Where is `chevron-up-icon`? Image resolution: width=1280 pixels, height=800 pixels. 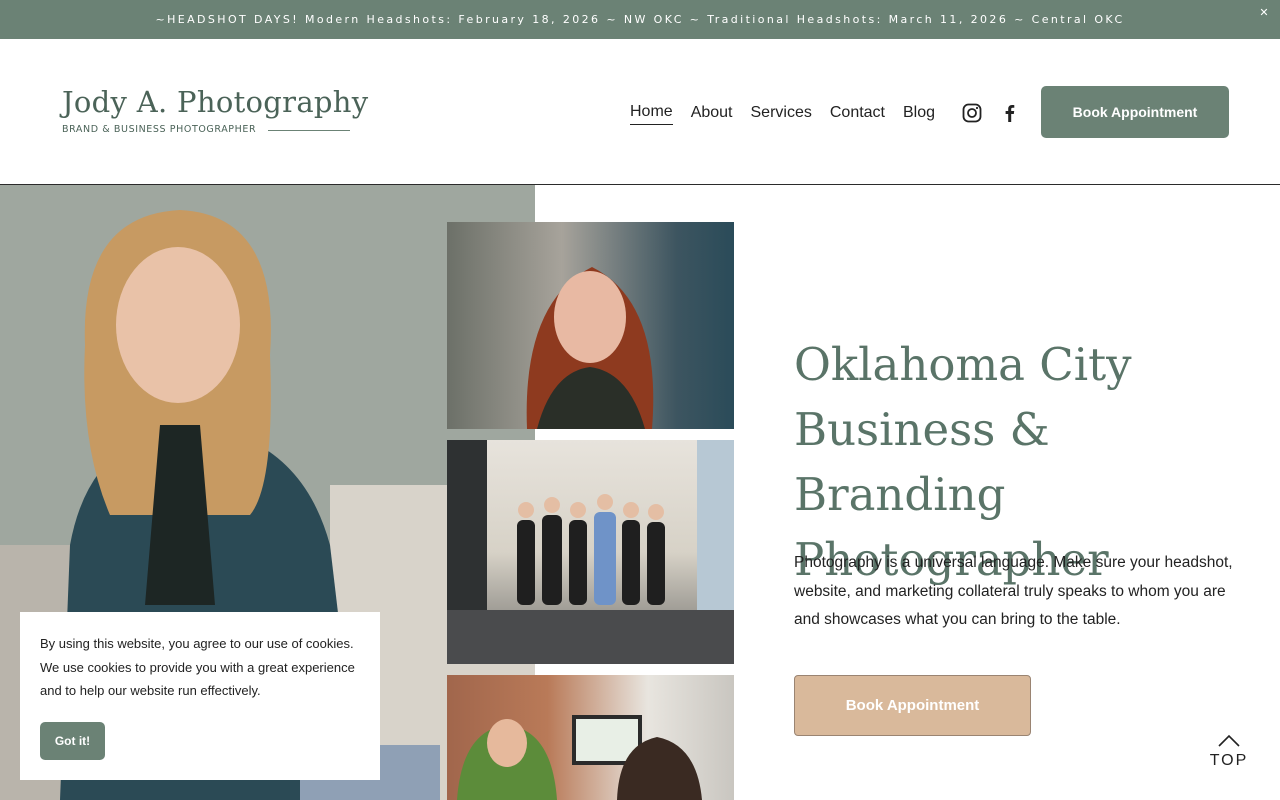
chevron-up-icon is located at coordinates (1229, 740).